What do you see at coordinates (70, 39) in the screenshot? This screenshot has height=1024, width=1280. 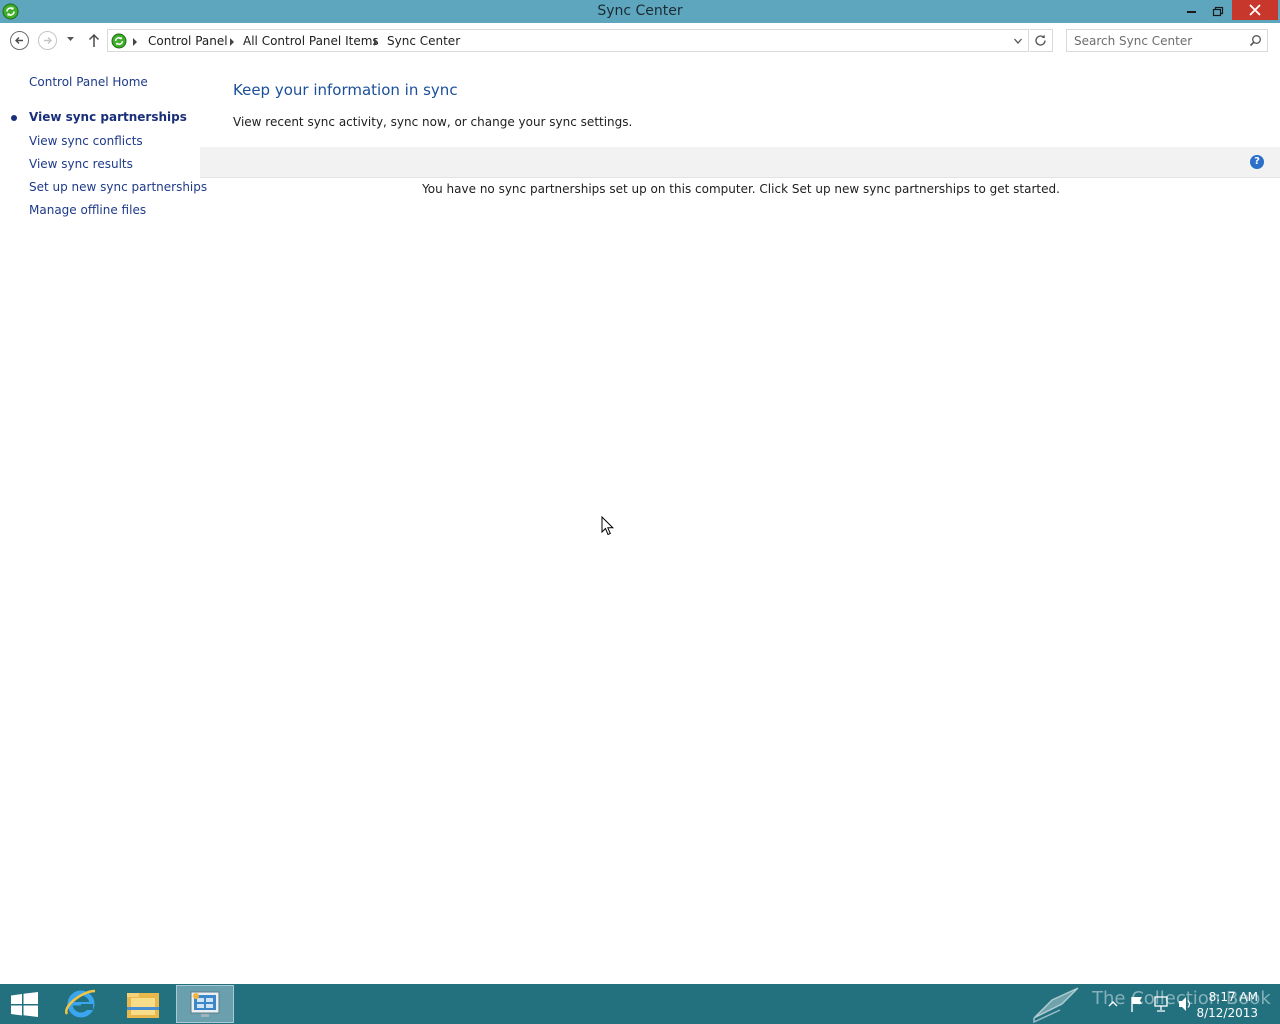 I see `recent-locations-dropdown-icon` at bounding box center [70, 39].